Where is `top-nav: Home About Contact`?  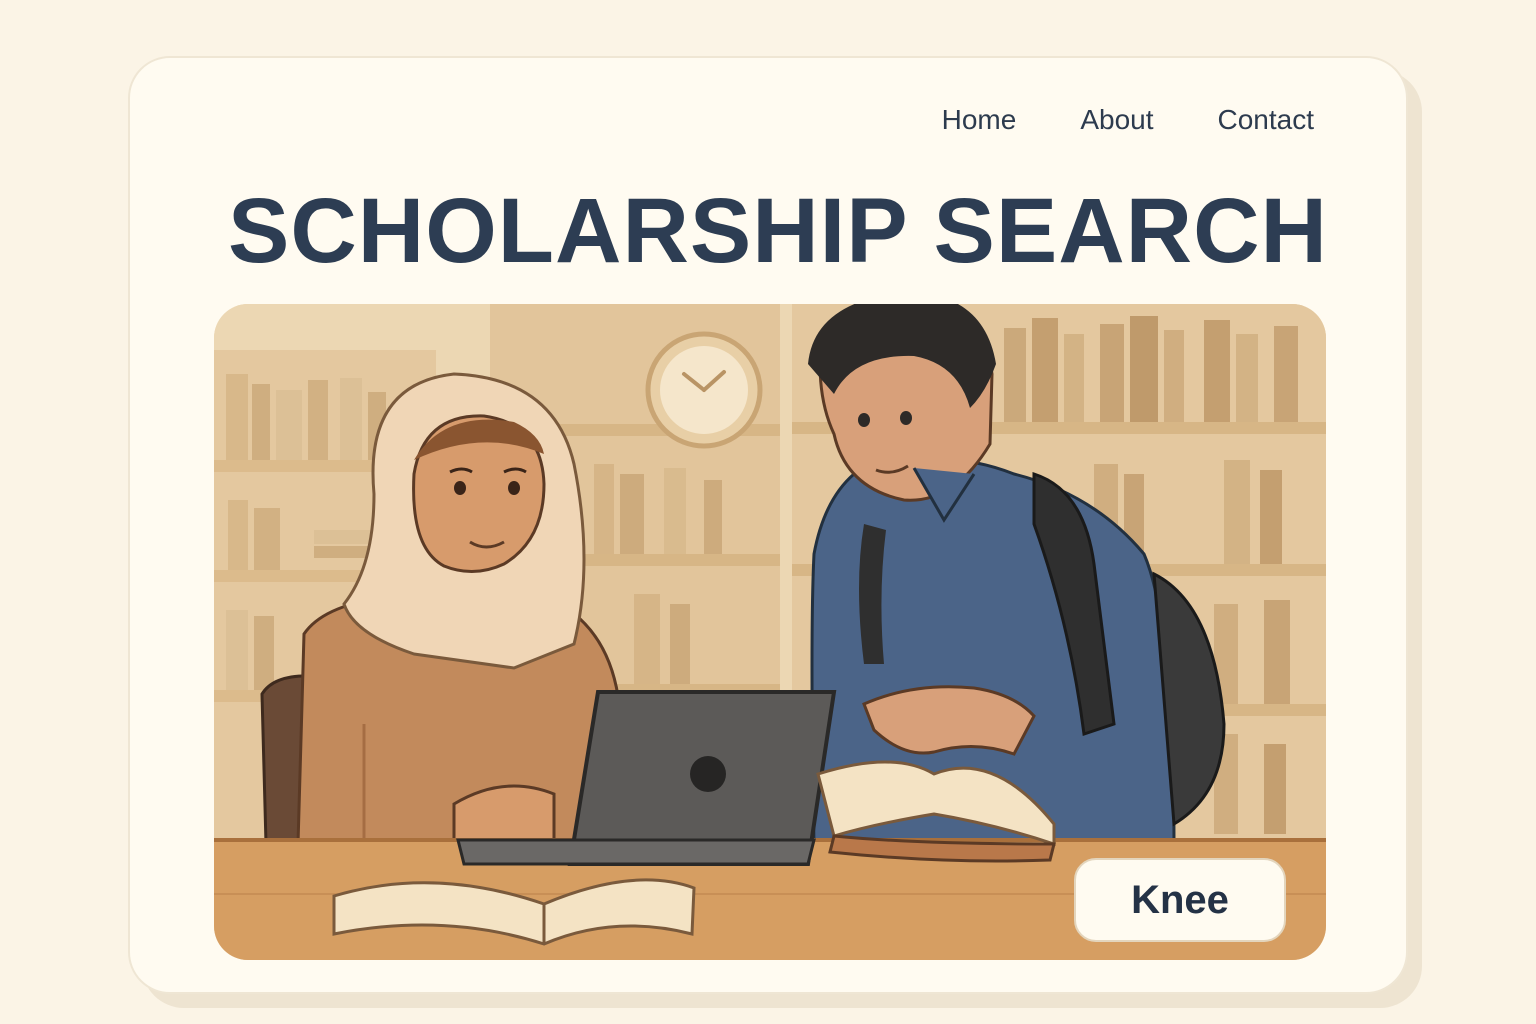 top-nav: Home About Contact is located at coordinates (1128, 120).